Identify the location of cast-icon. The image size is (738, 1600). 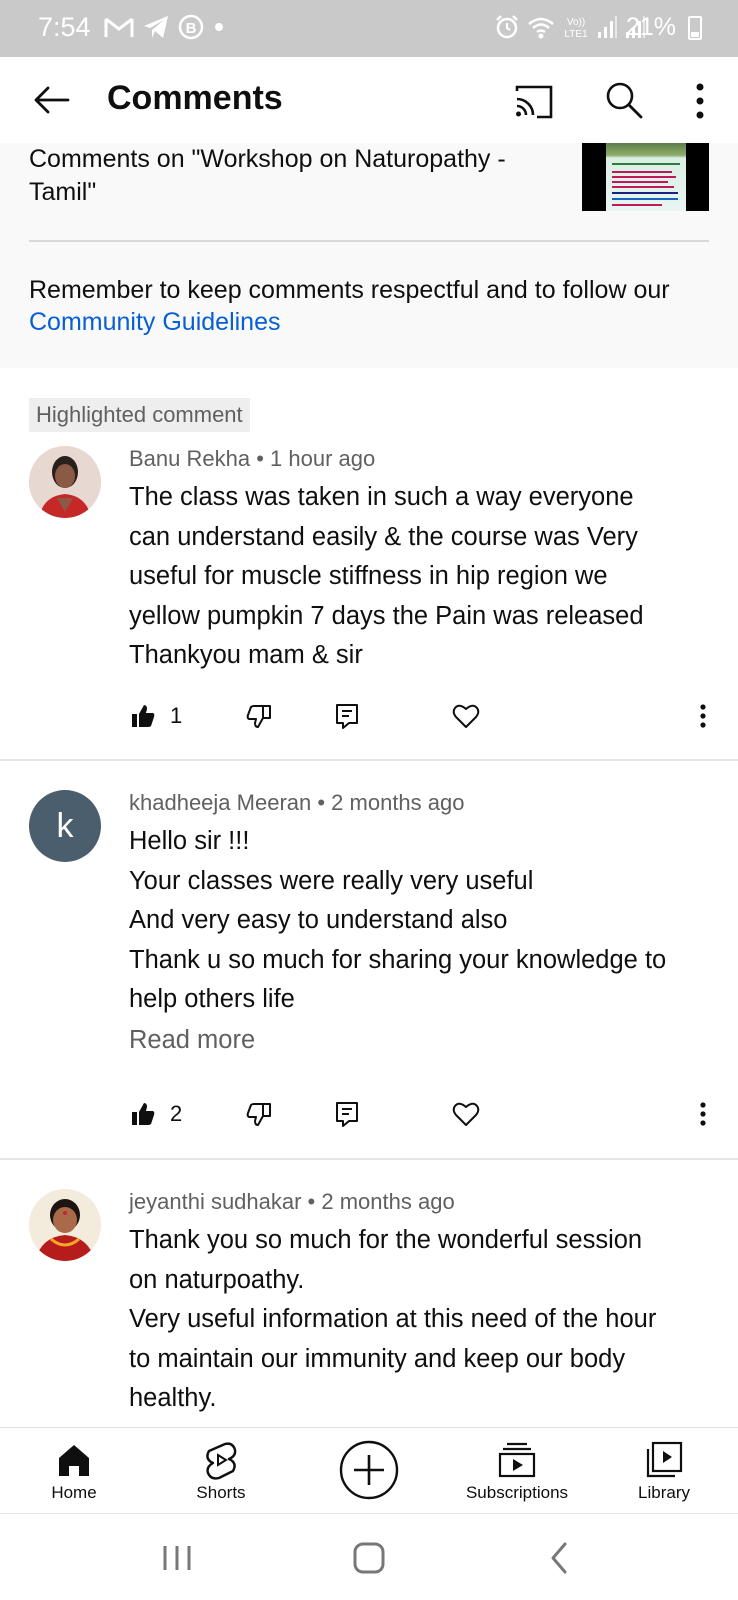
(534, 102).